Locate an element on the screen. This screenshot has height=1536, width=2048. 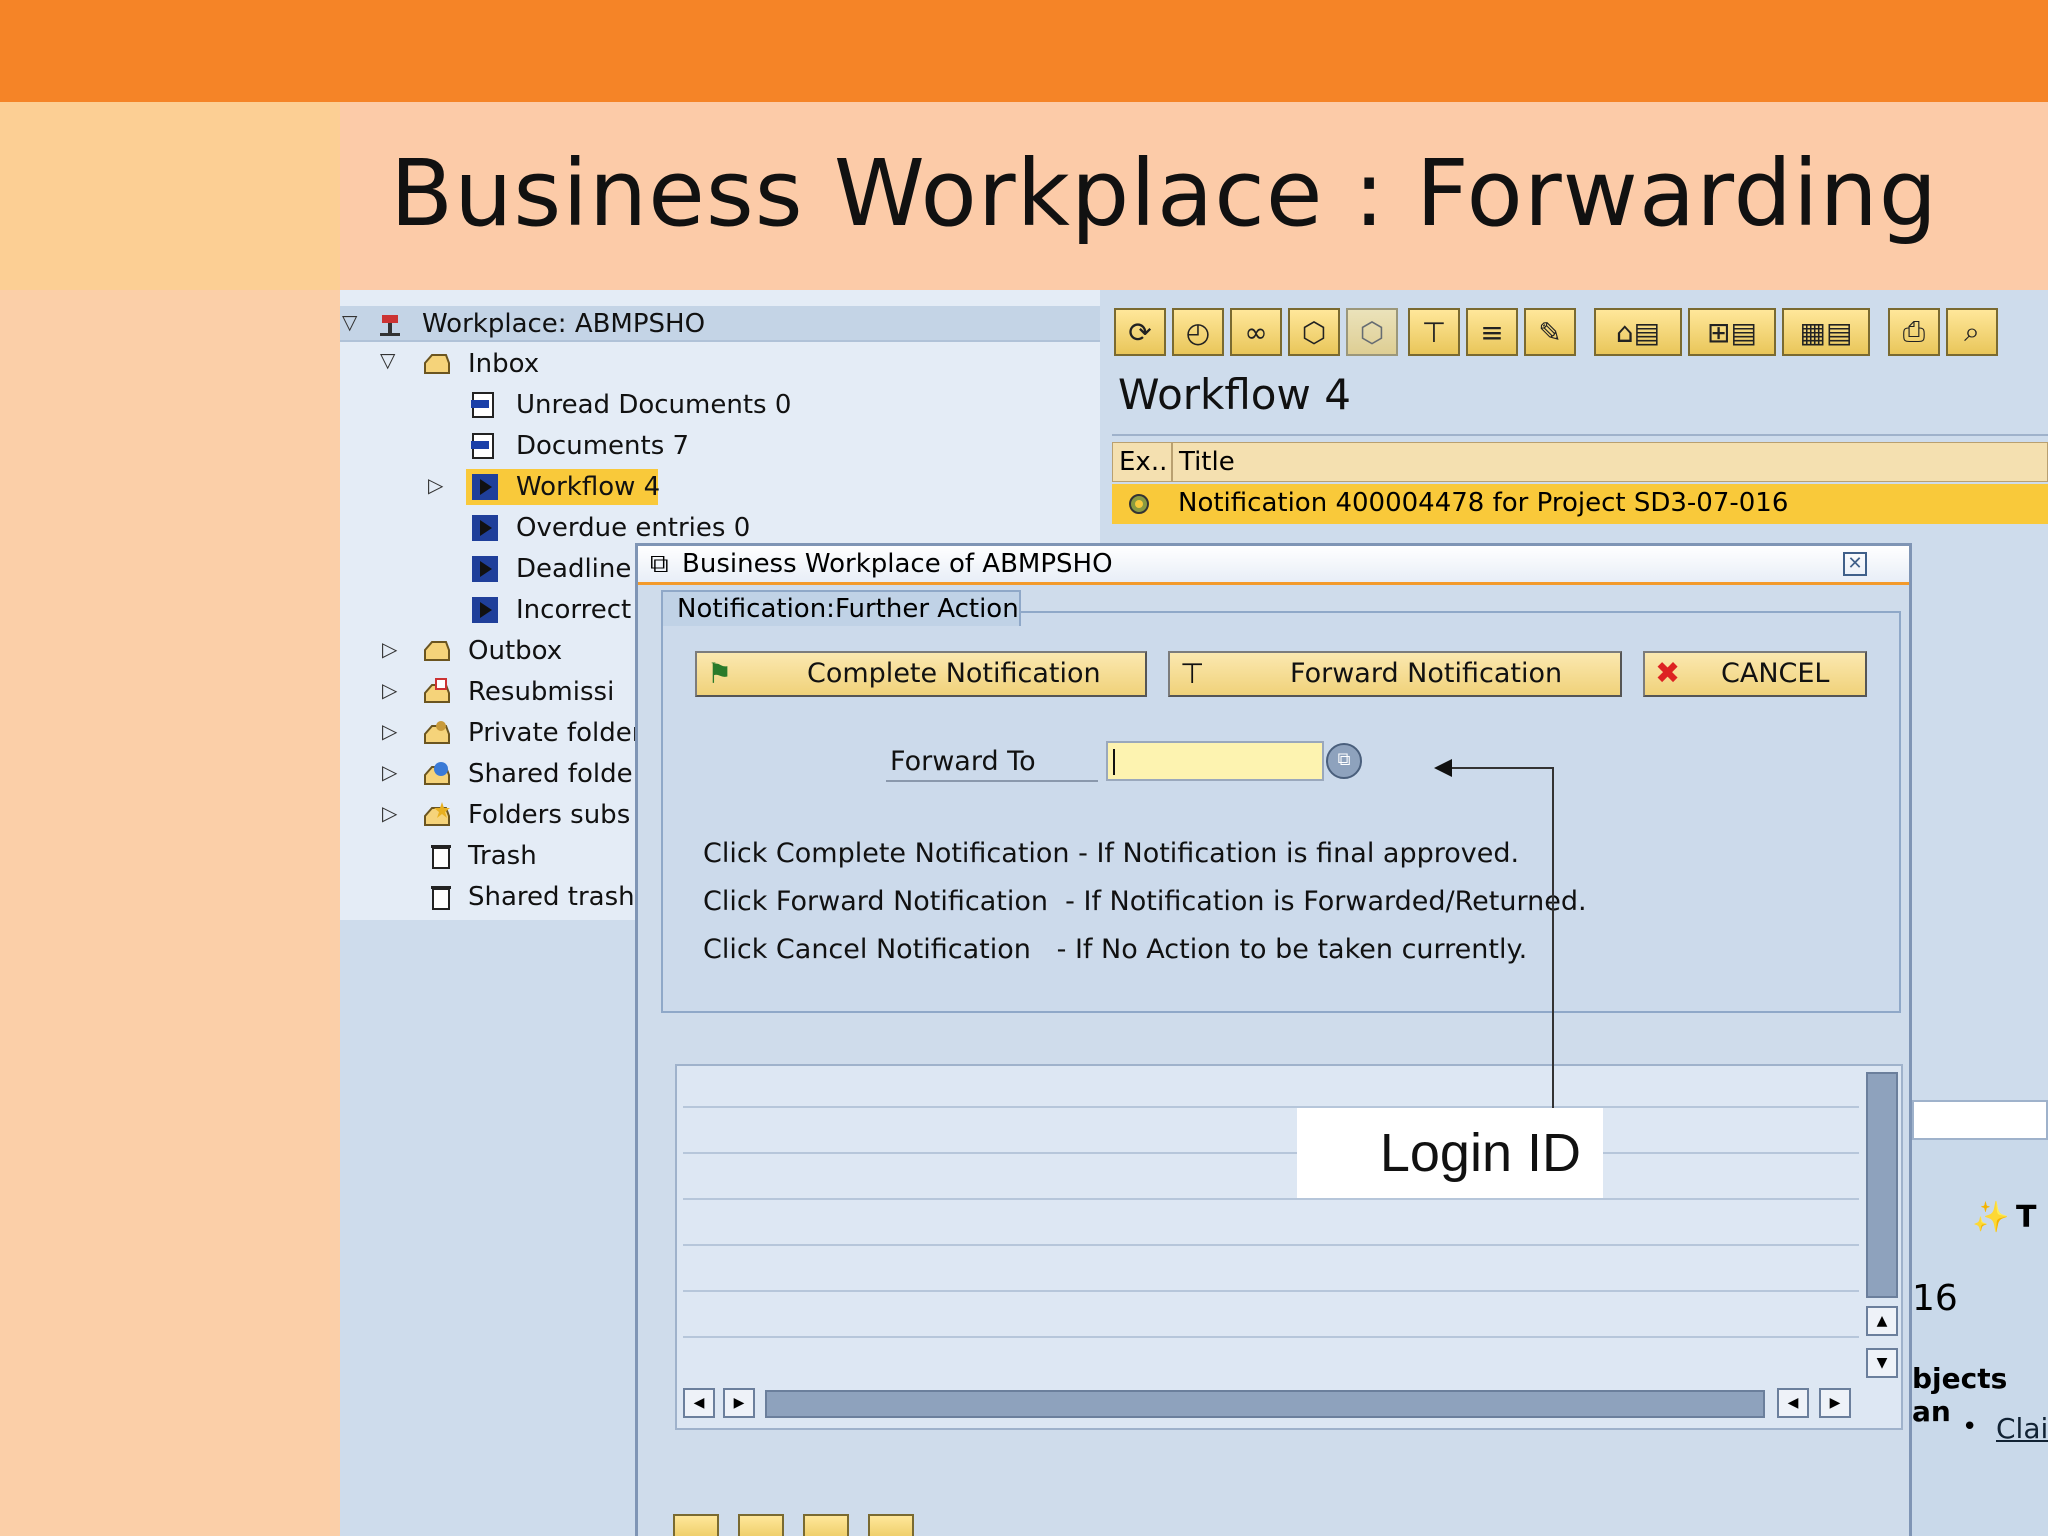
matchcode-button: ⧉ is located at coordinates (1344, 761).